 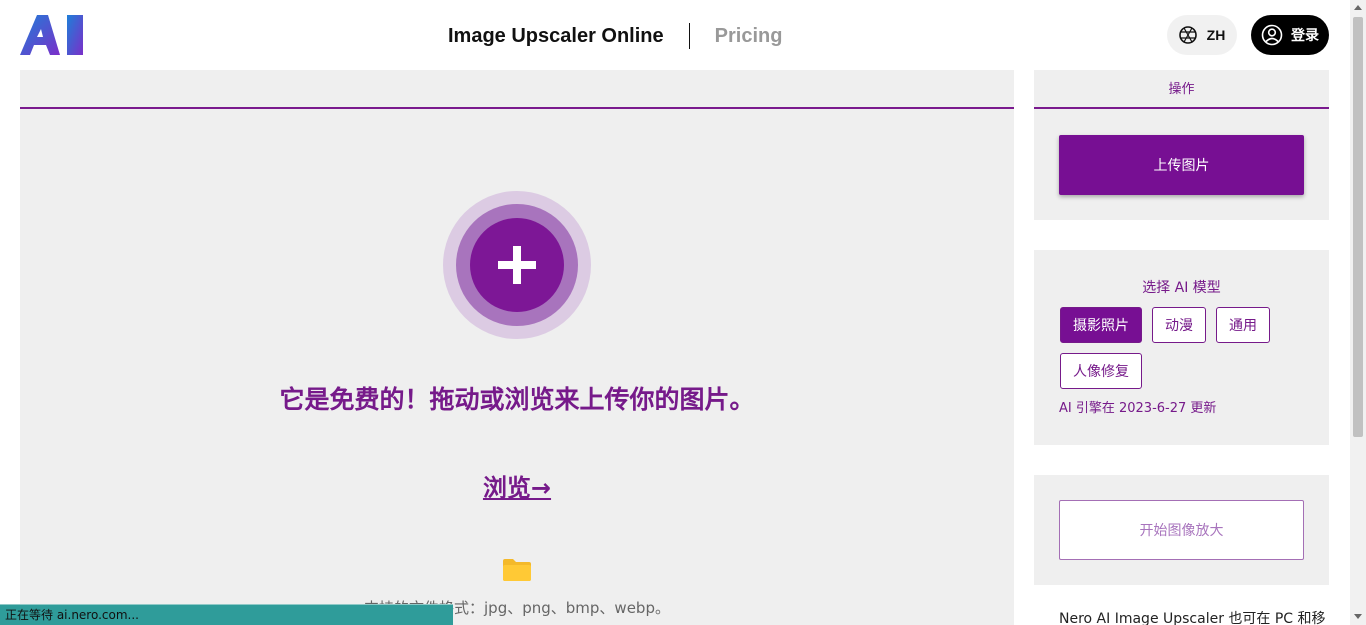 I want to click on scroll-up-arrow-icon, so click(x=1358, y=7).